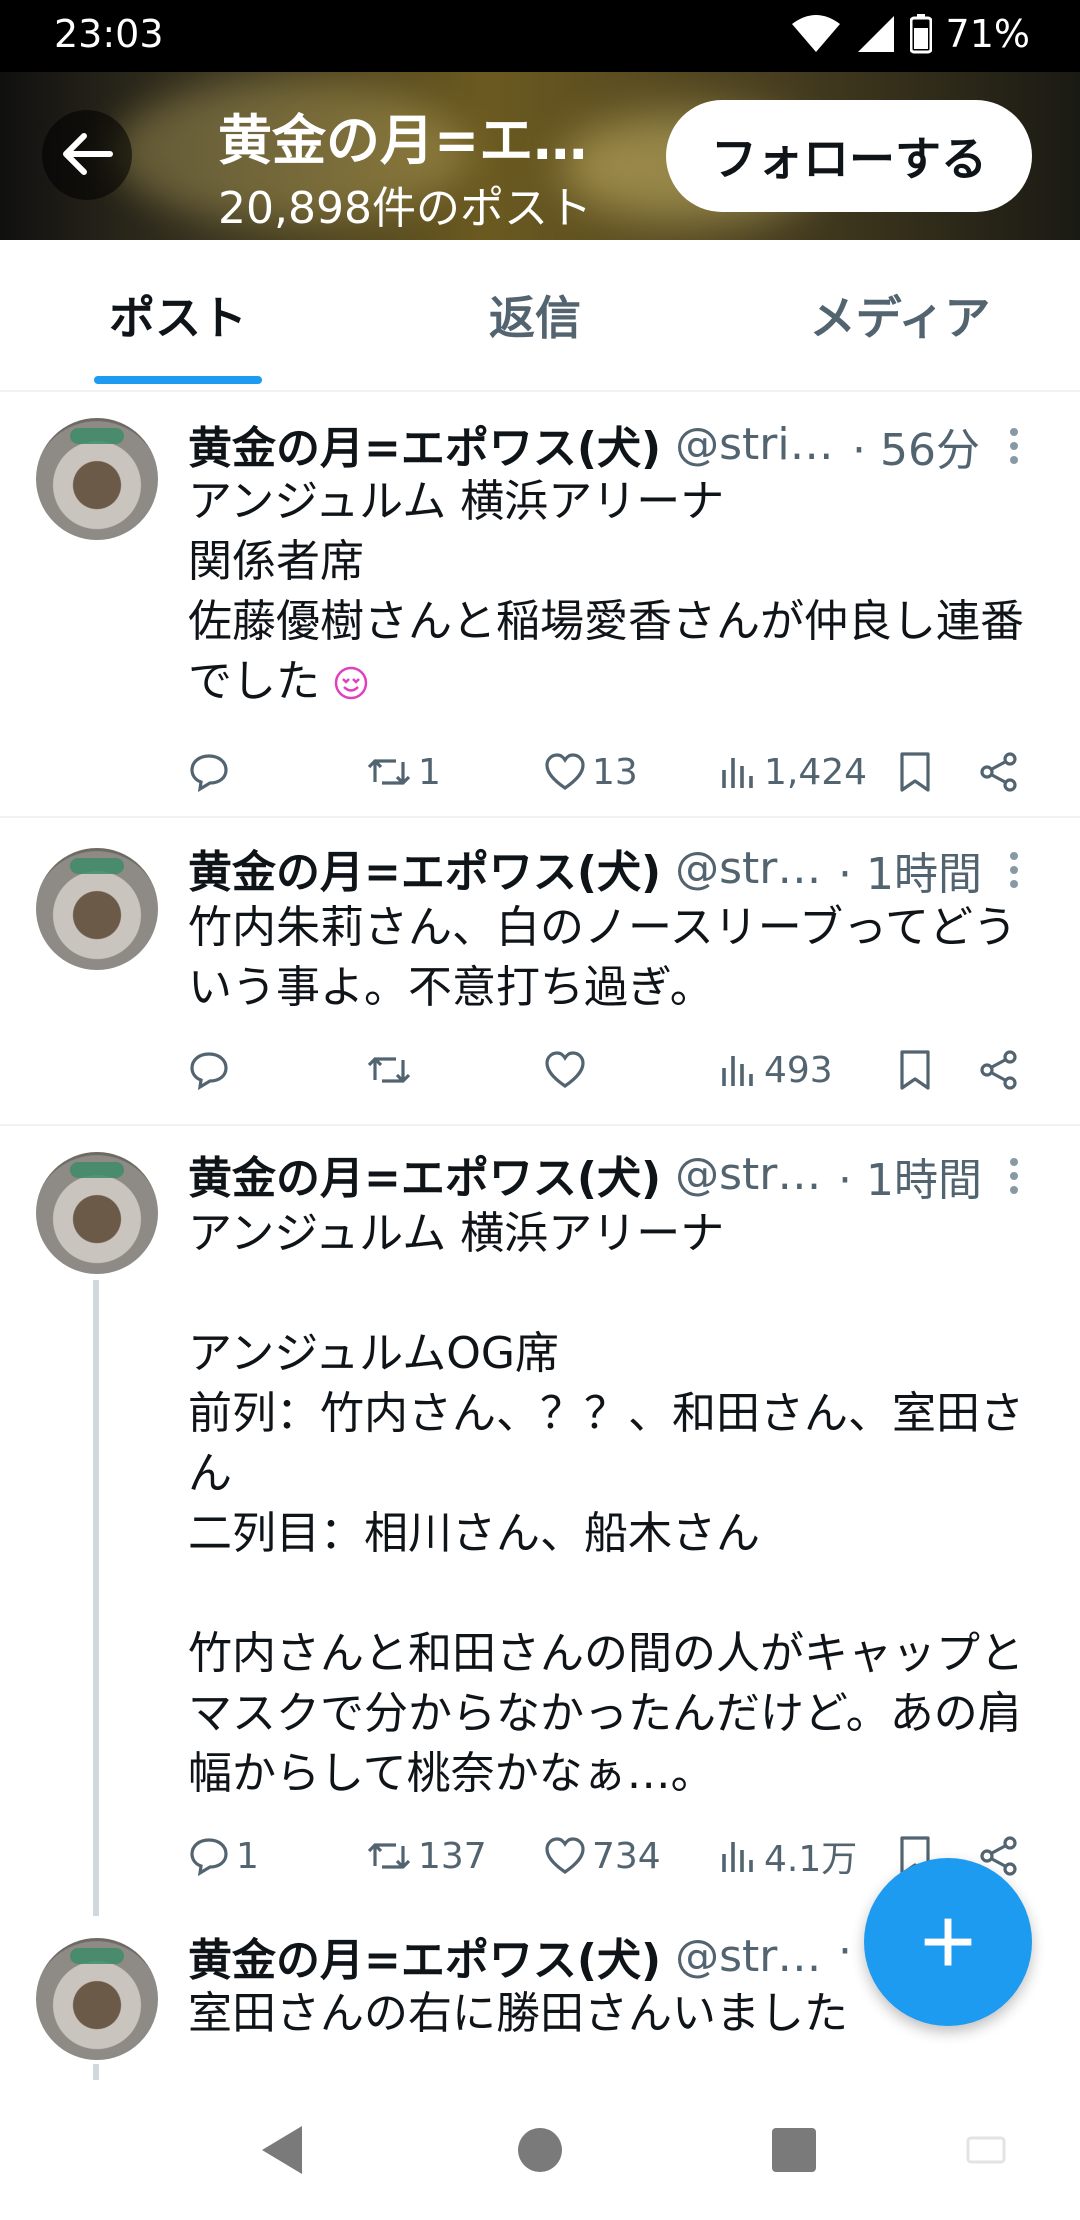 The height and width of the screenshot is (2220, 1080). I want to click on tab-posts: ポスト, so click(178, 315).